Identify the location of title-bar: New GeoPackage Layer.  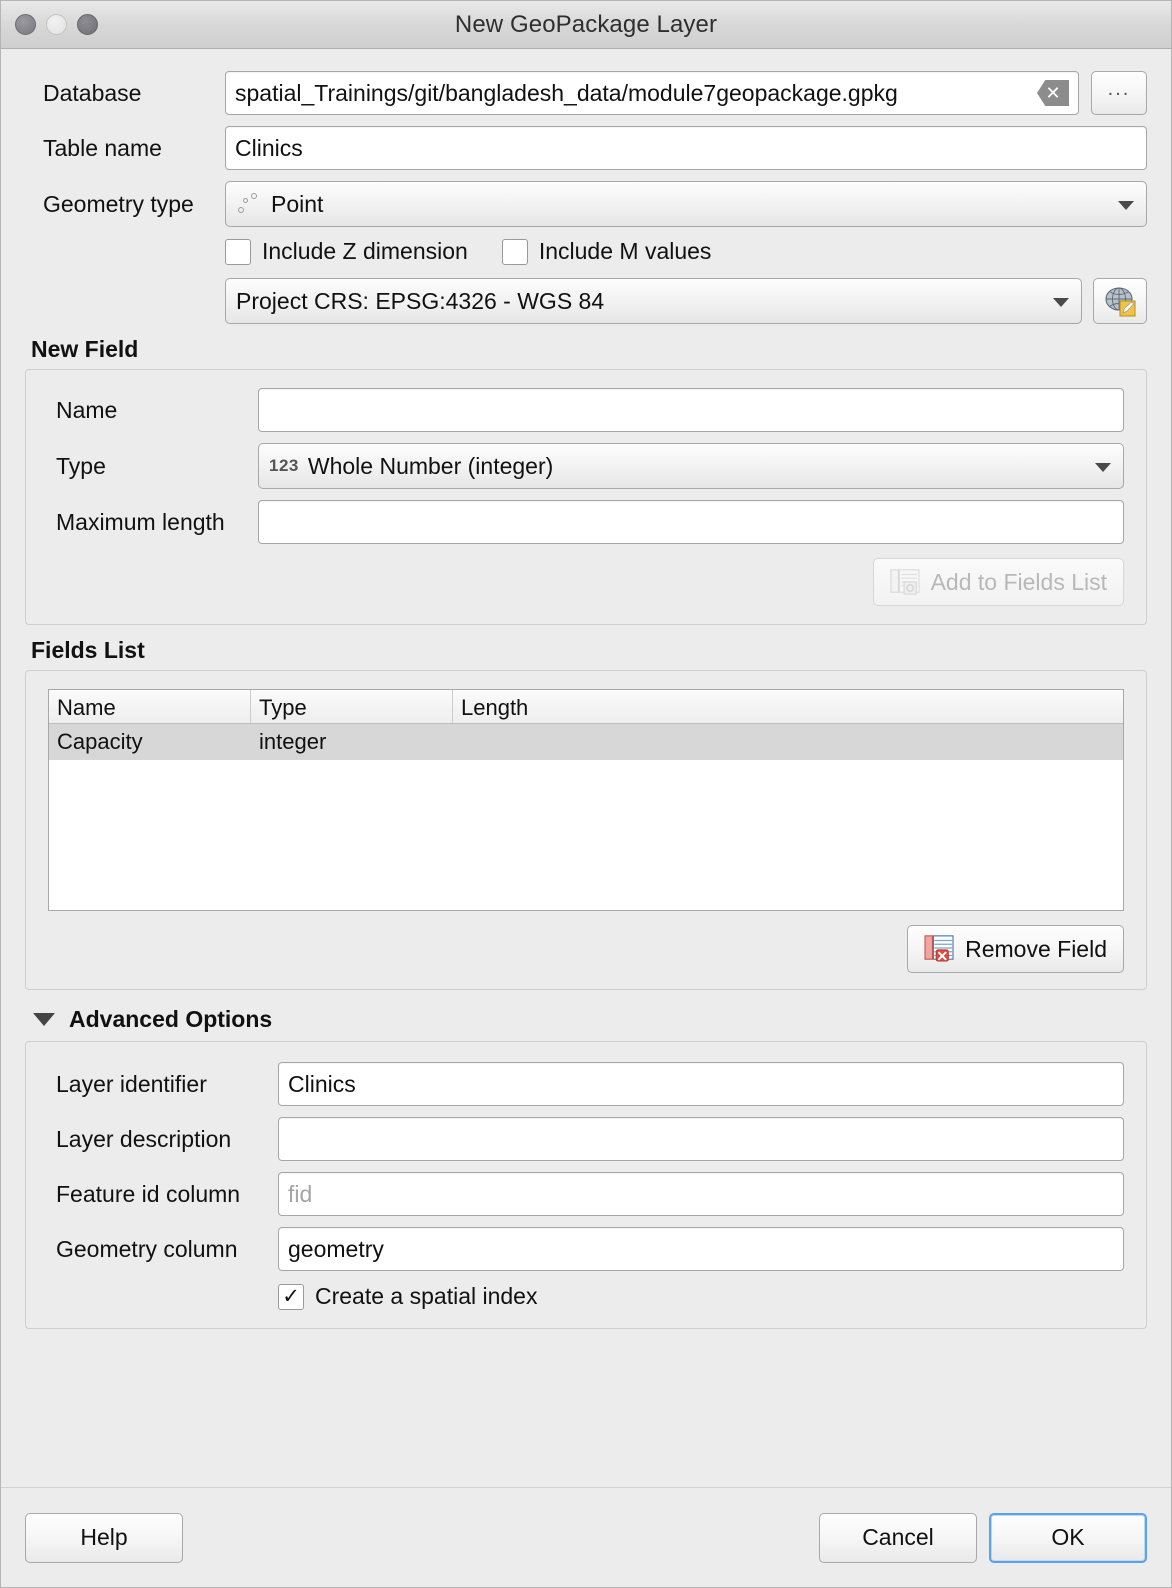
(586, 25).